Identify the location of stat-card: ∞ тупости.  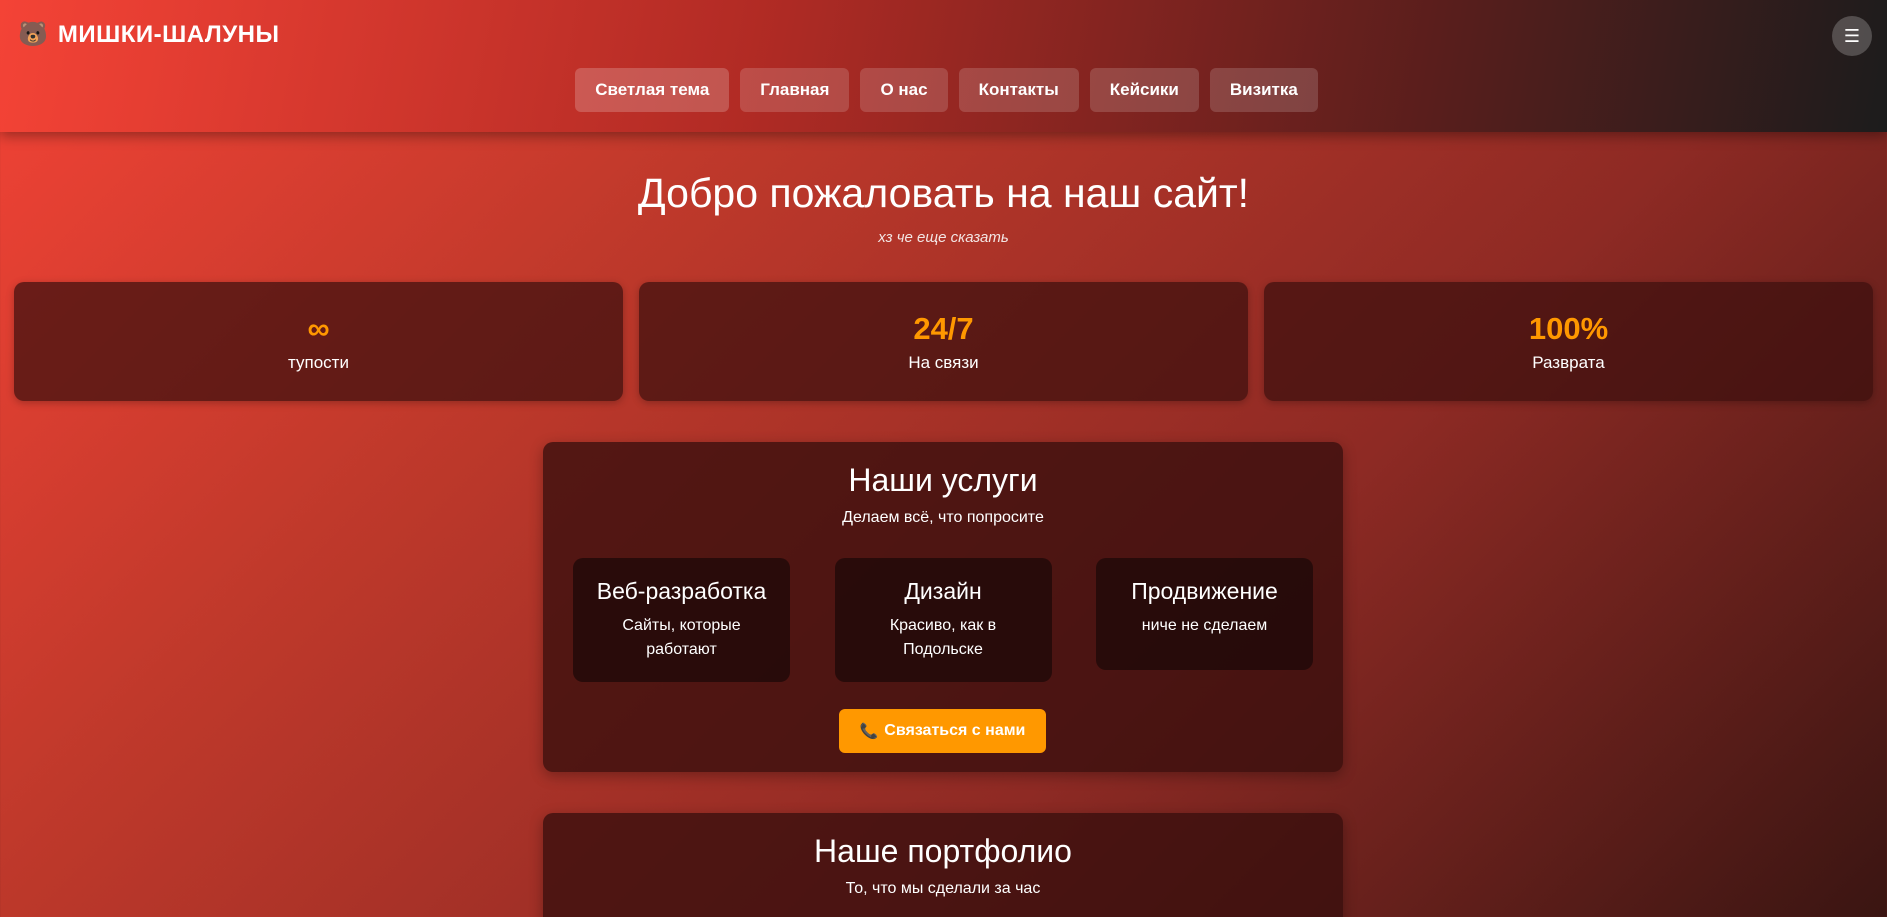
(318, 341).